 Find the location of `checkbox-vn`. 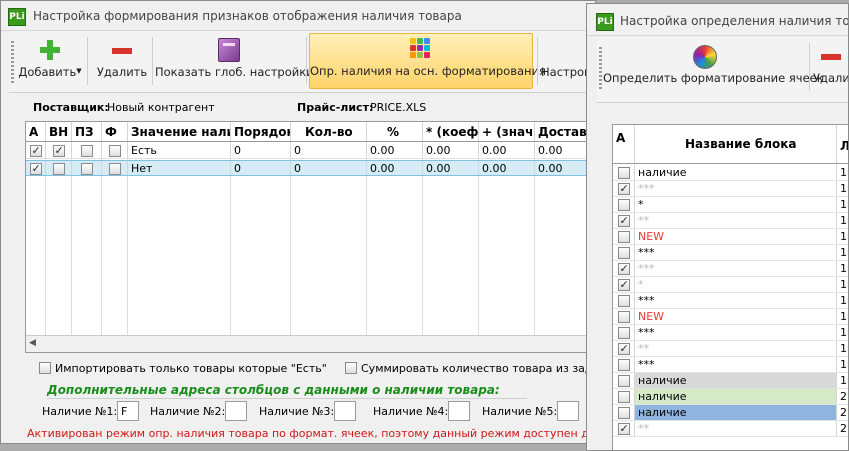

checkbox-vn is located at coordinates (58, 169).